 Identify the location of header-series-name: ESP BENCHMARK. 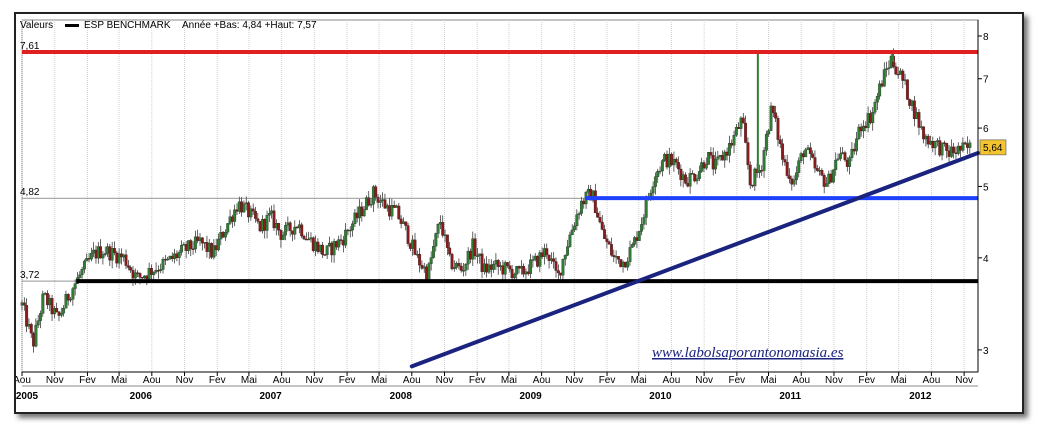
(127, 25).